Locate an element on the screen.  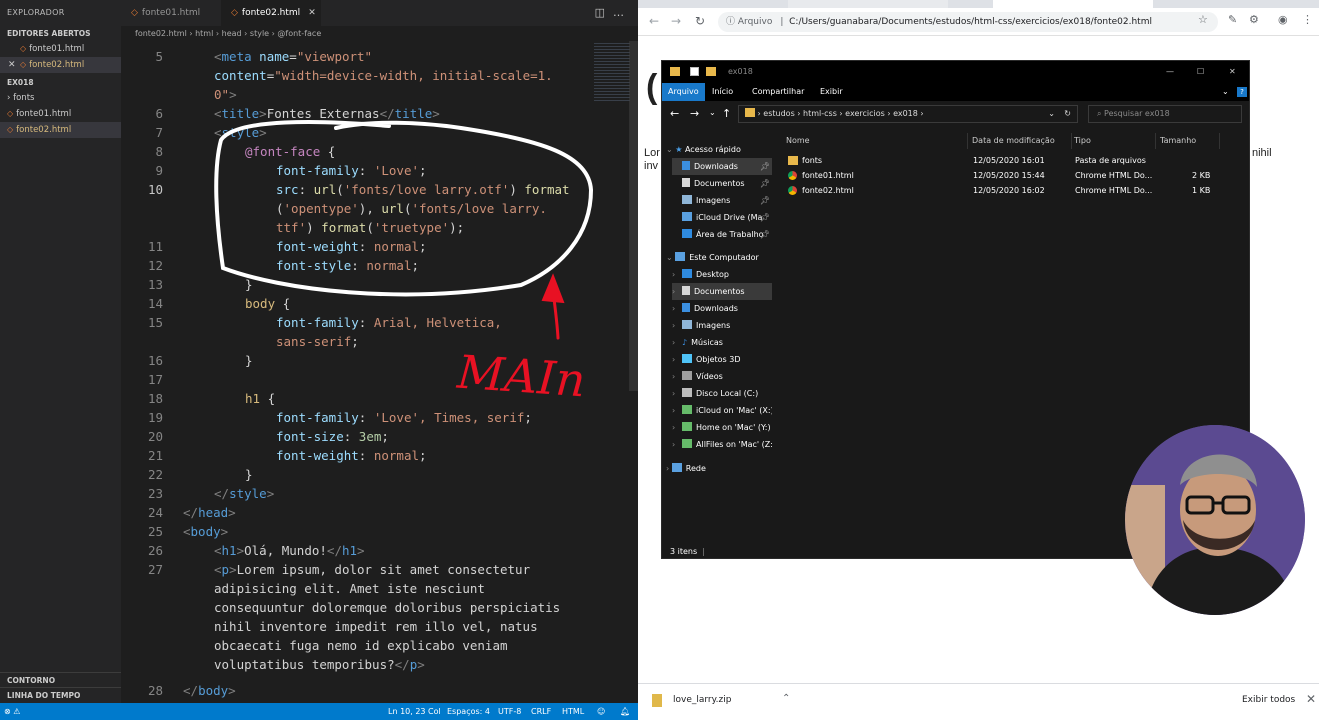
recent-locations-icon: ⌄ is located at coordinates (712, 112).